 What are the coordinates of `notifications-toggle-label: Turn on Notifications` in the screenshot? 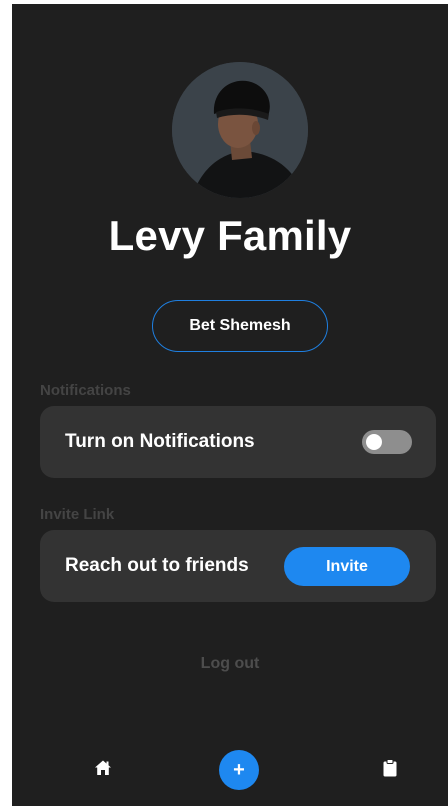 It's located at (160, 441).